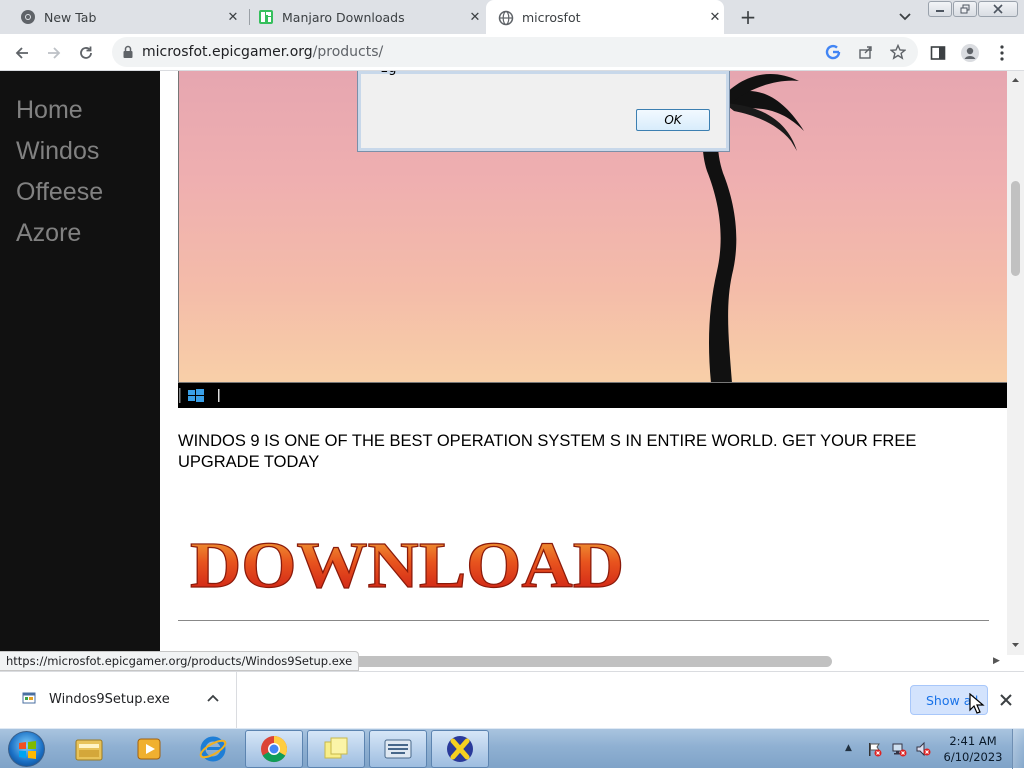 Image resolution: width=1024 pixels, height=772 pixels. I want to click on minimize-window-button, so click(940, 9).